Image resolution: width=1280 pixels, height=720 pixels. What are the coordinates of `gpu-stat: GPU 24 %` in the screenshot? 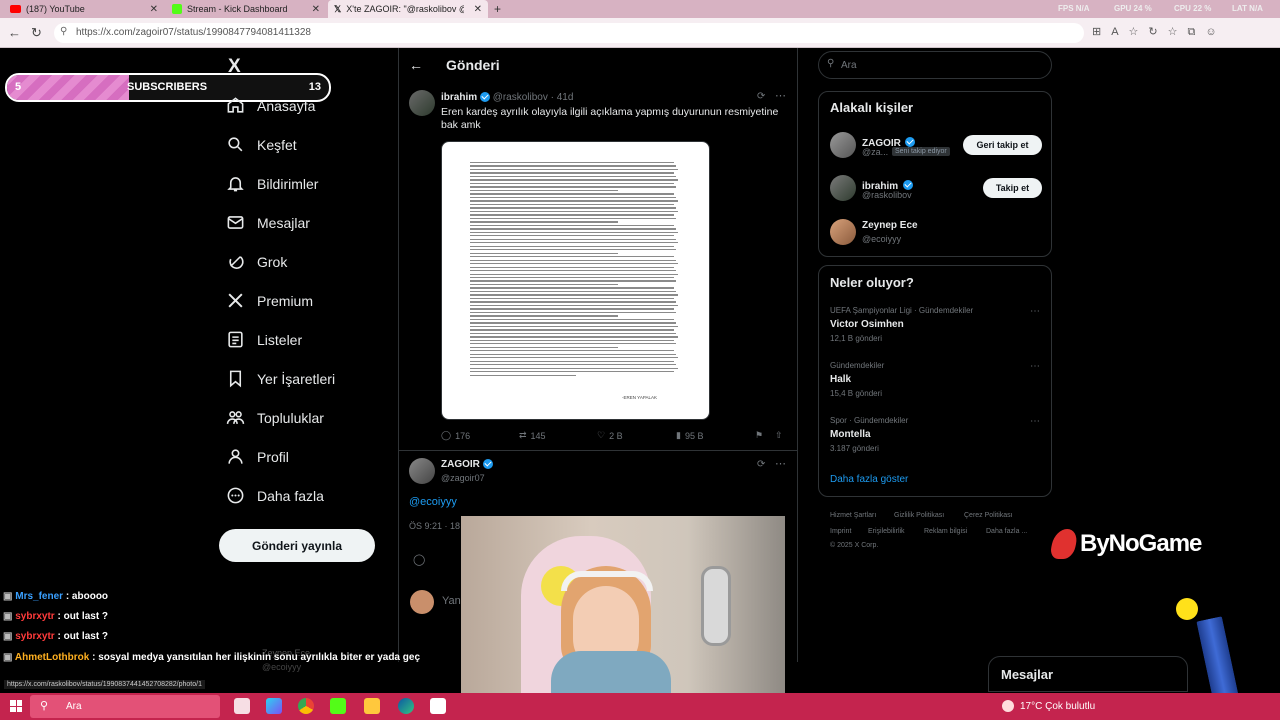 It's located at (1133, 8).